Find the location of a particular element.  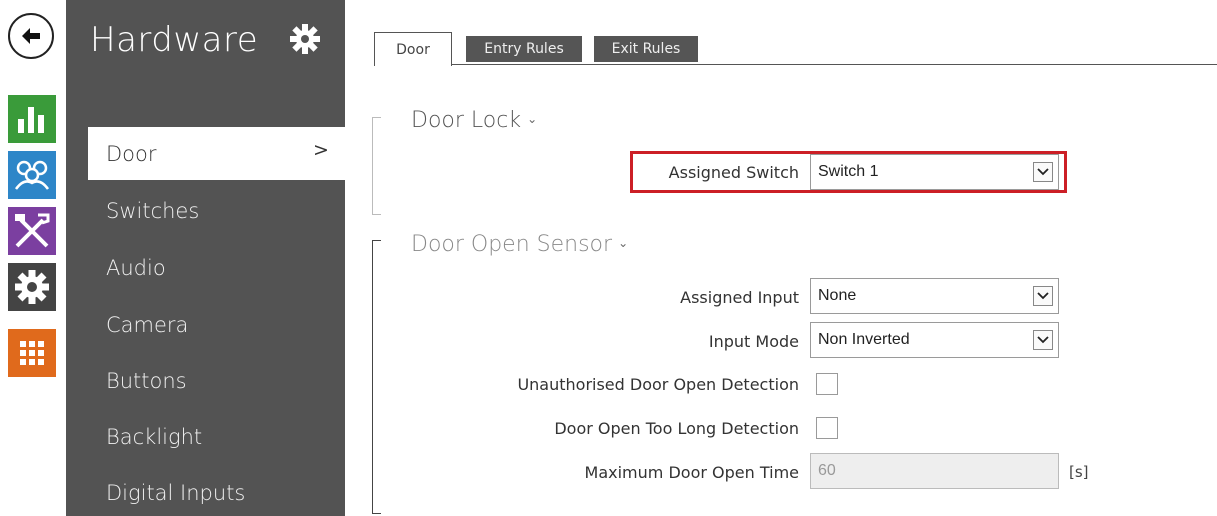

input-value: 60 is located at coordinates (827, 470).